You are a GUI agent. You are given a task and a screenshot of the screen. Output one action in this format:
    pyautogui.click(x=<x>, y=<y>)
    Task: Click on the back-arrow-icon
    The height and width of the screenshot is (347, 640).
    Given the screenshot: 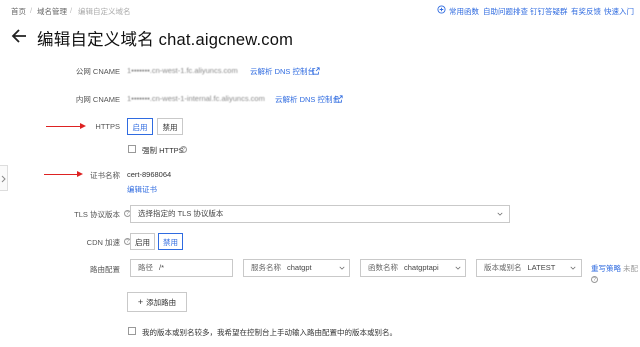 What is the action you would take?
    pyautogui.click(x=19, y=36)
    